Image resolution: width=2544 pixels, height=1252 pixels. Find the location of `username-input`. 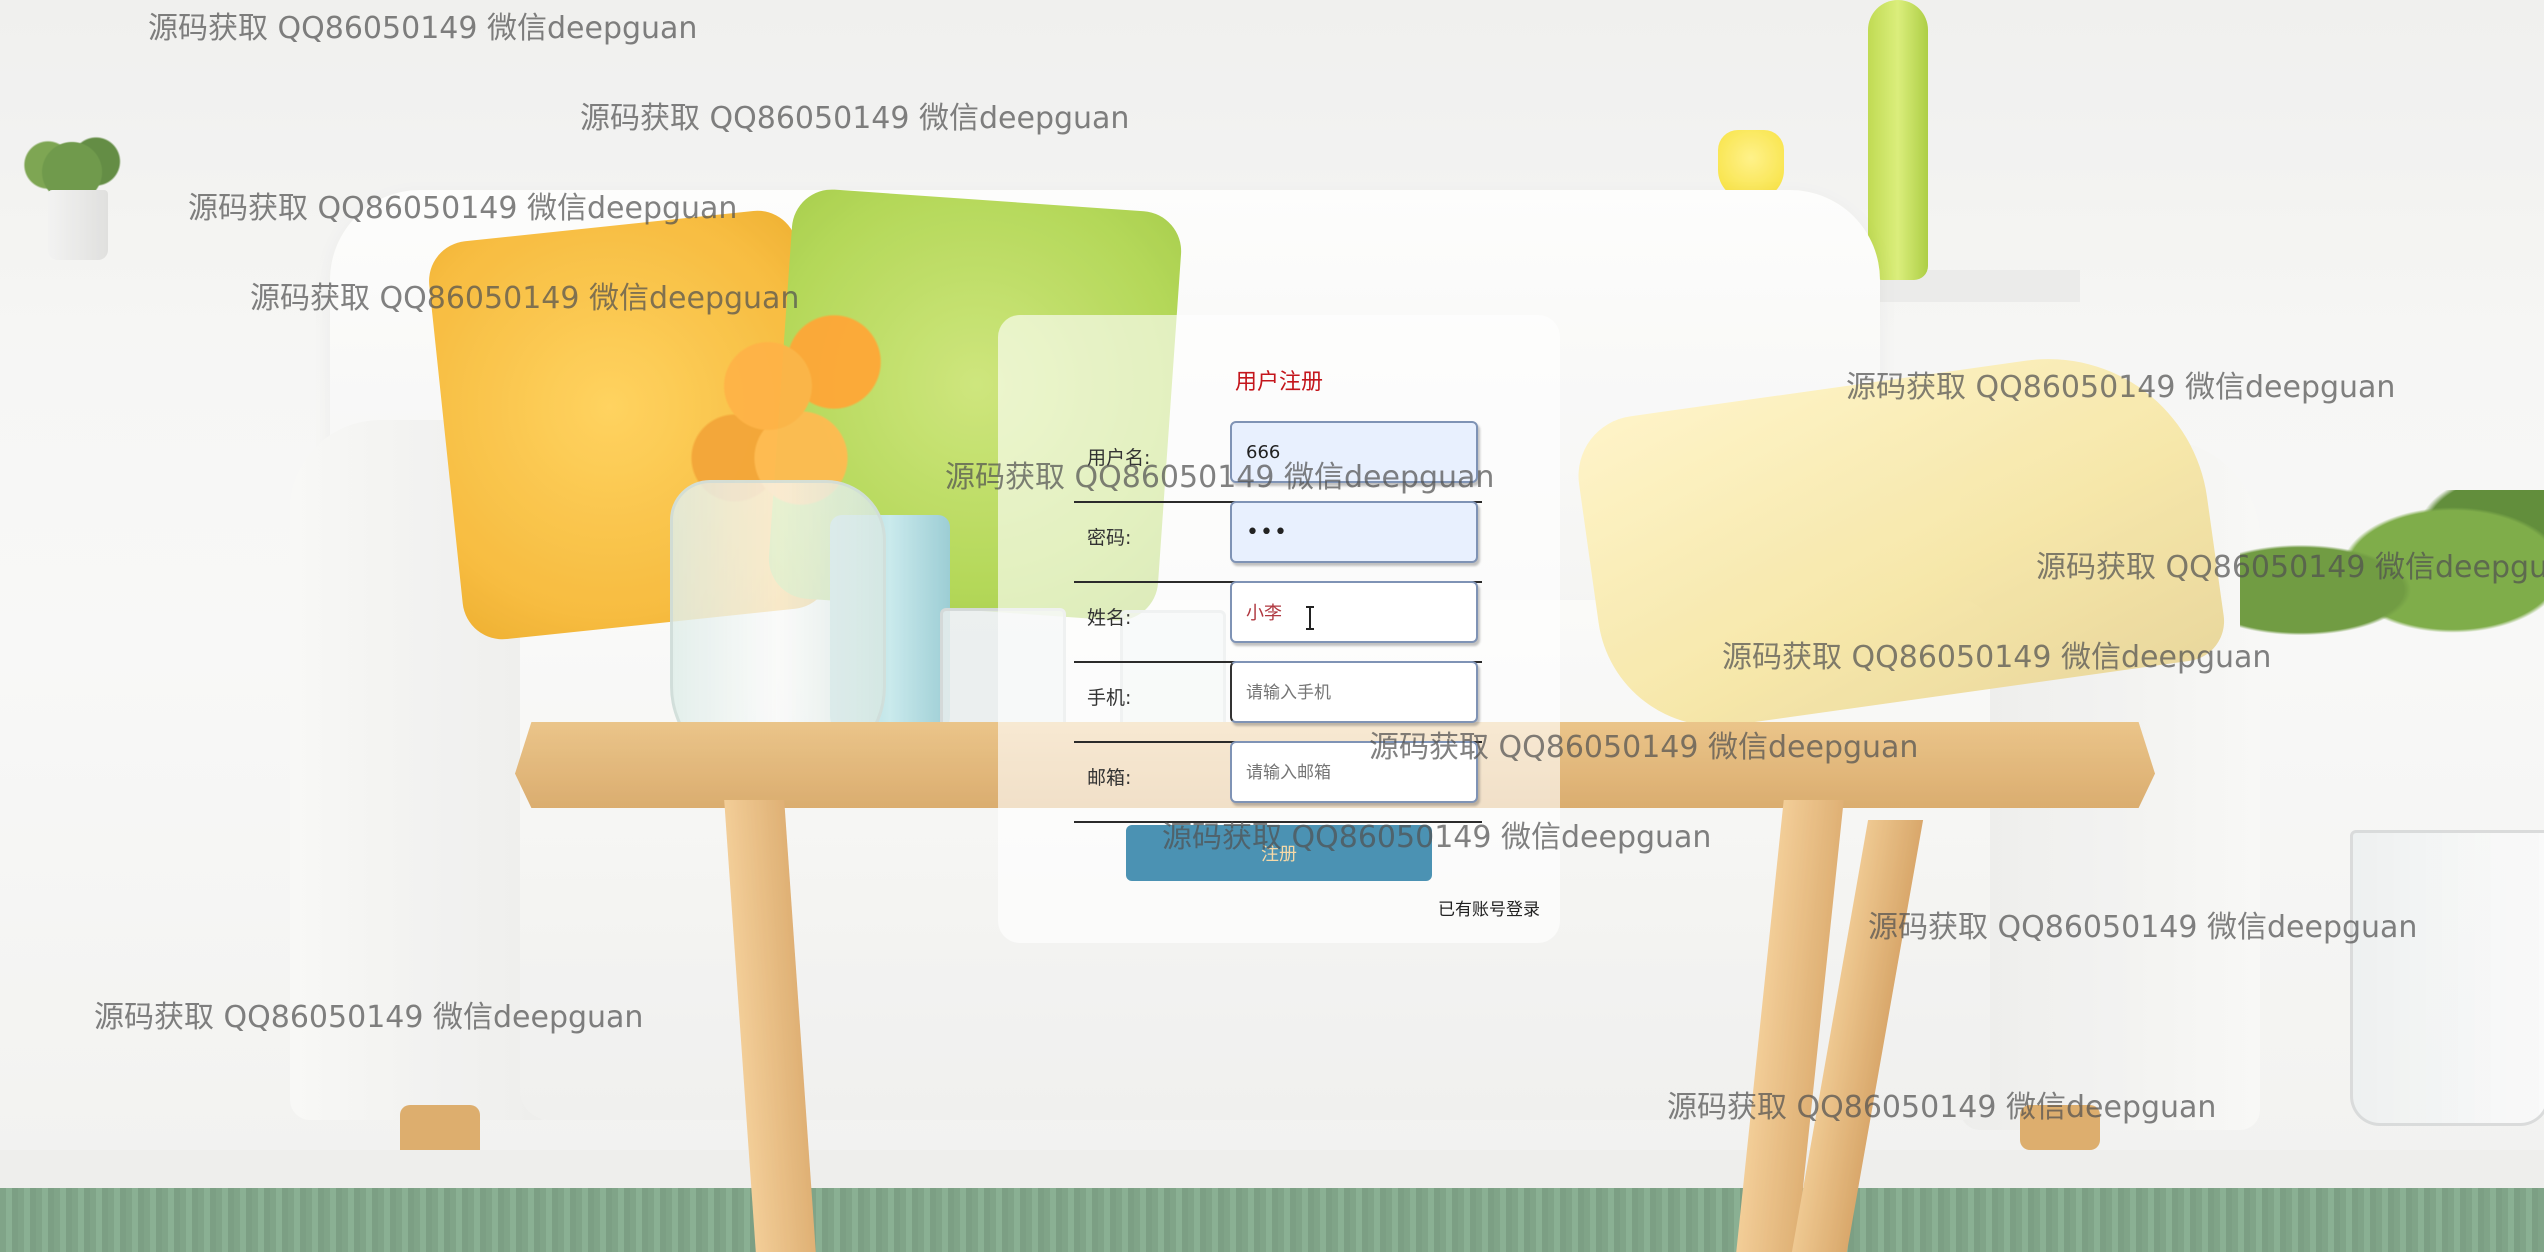

username-input is located at coordinates (1354, 452).